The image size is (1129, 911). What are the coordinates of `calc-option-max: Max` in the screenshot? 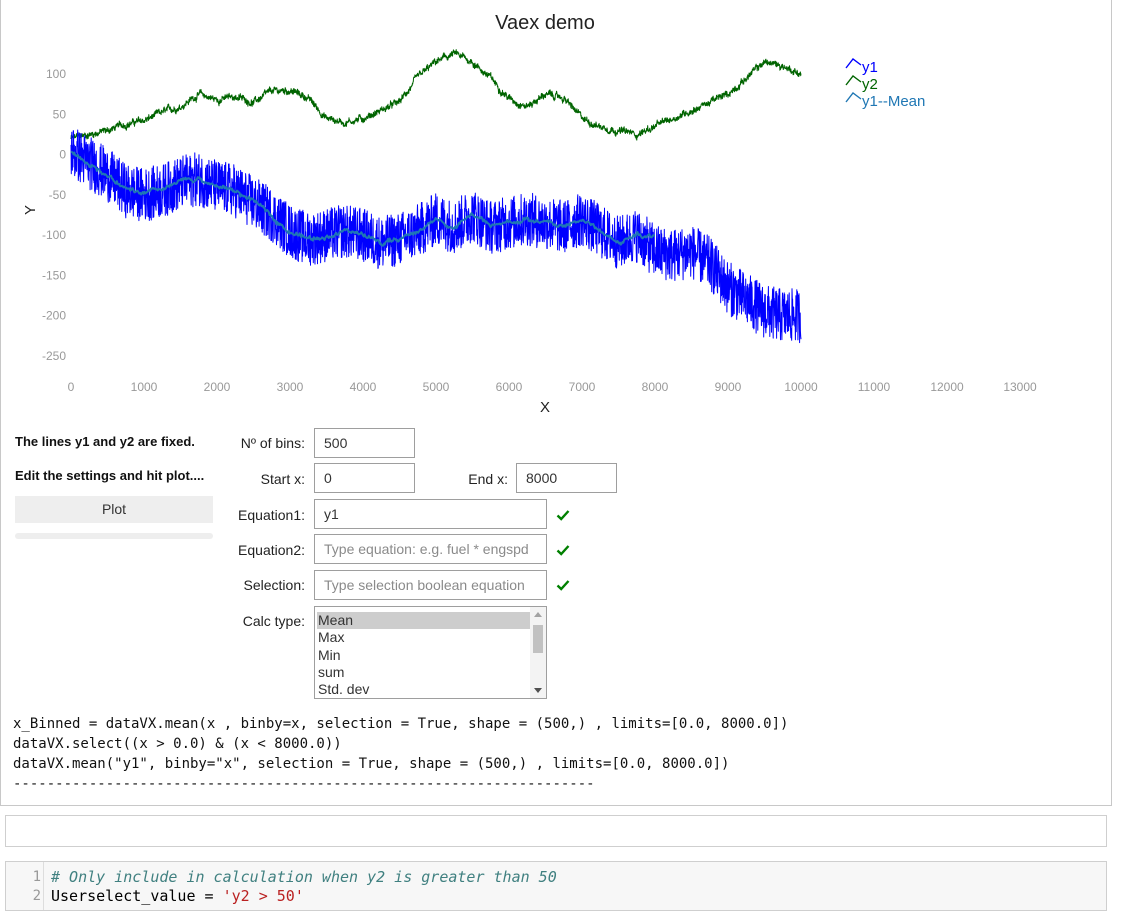 It's located at (423, 637).